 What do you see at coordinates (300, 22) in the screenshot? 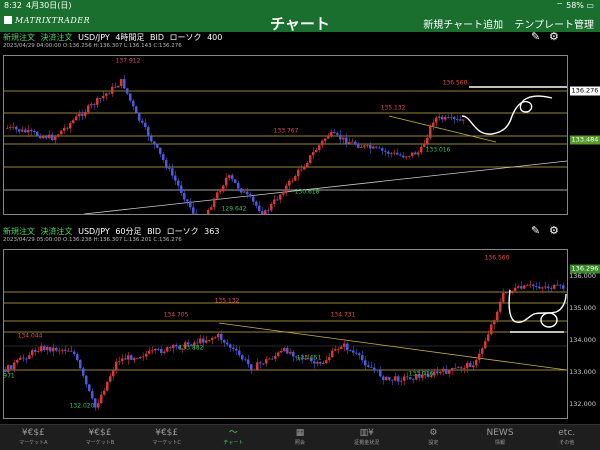
I see `app-header: MATRIXTRADER チャート 新規チャート追加 テンプレート管理` at bounding box center [300, 22].